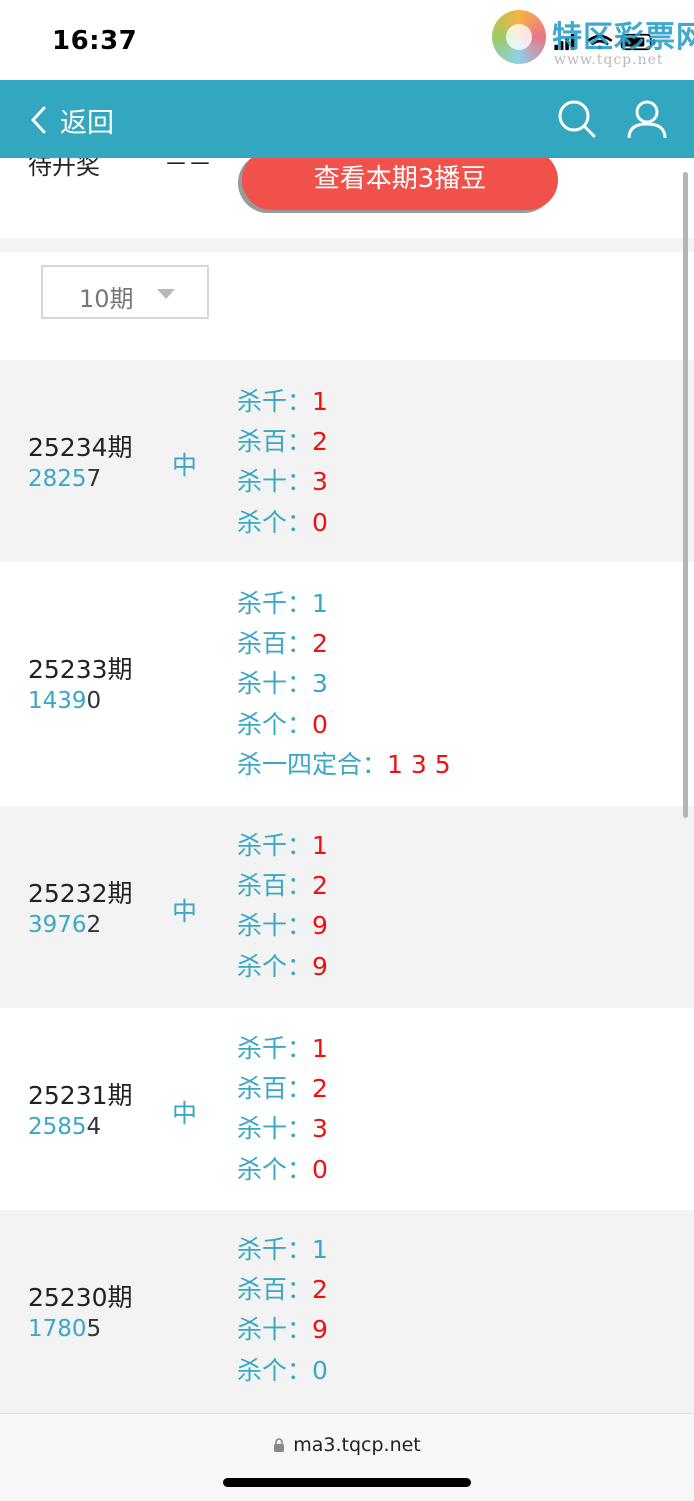 The height and width of the screenshot is (1501, 694). Describe the element at coordinates (57, 1329) in the screenshot. I see `record-number-head: 1780` at that location.